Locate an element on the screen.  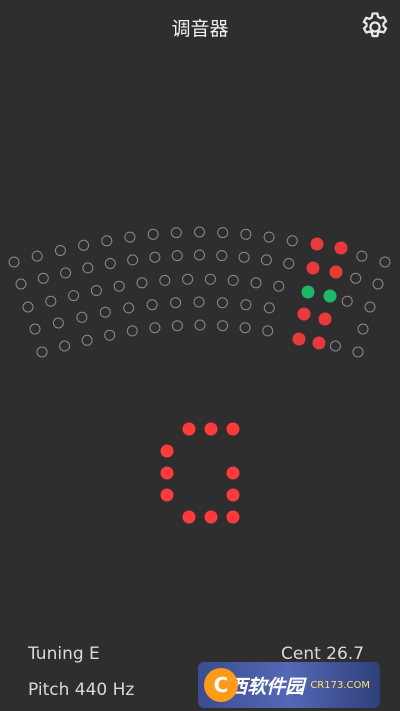
watermark-site: CR173.COM is located at coordinates (340, 685).